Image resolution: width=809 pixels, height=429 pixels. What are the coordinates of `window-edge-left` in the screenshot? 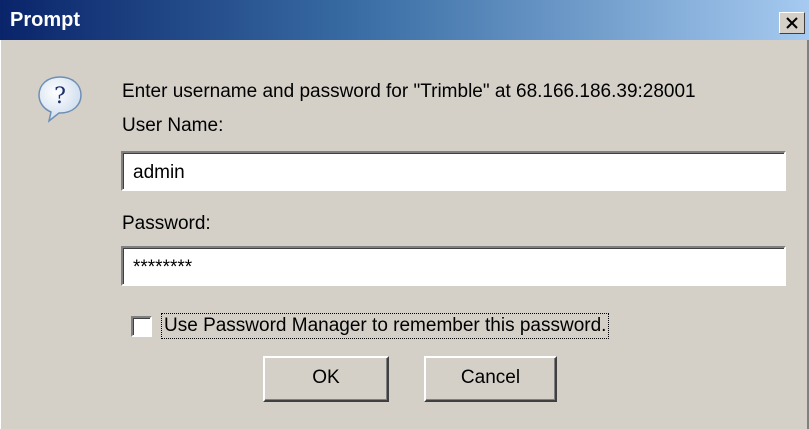 It's located at (0, 234).